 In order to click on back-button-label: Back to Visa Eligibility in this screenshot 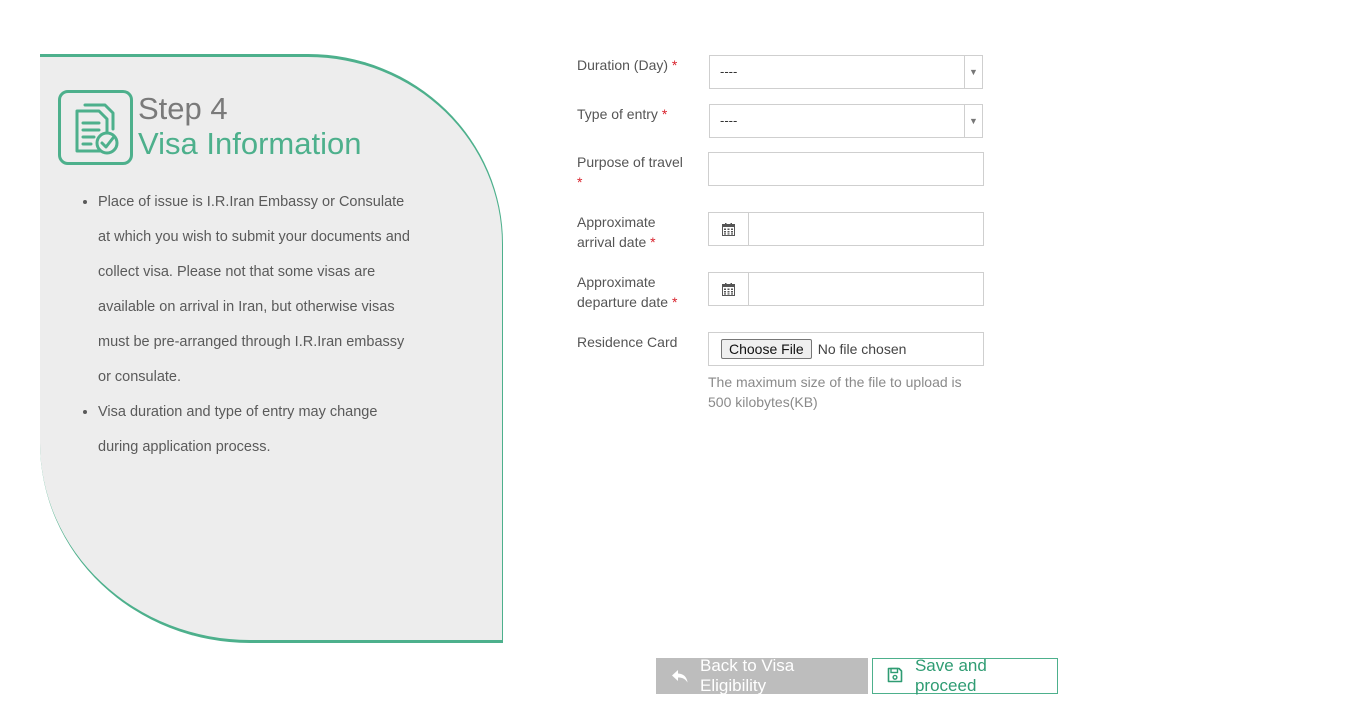, I will do `click(747, 675)`.